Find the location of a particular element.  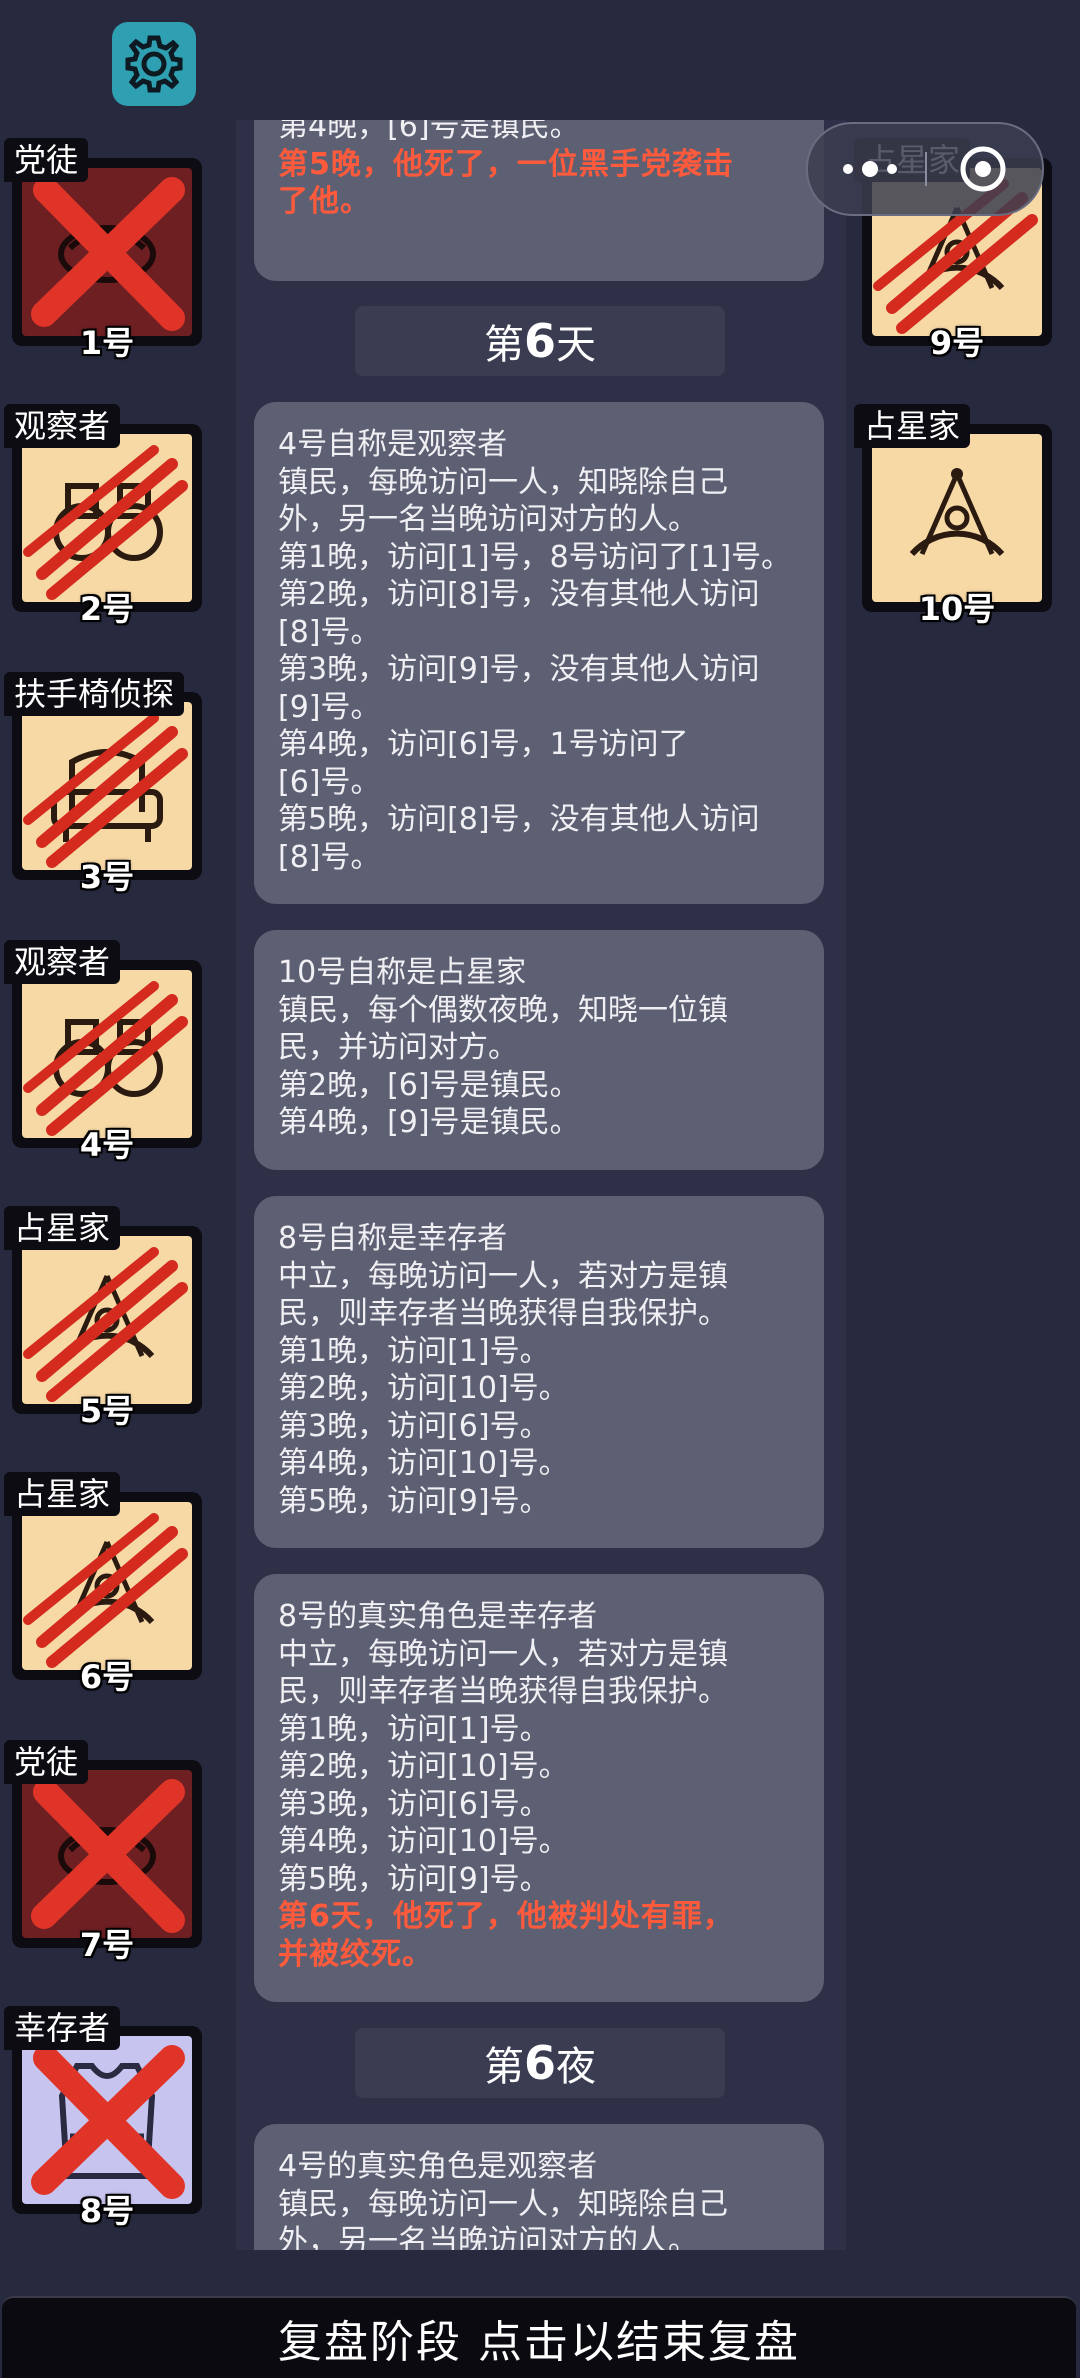

night-header-suffix: 夜 is located at coordinates (576, 2067).